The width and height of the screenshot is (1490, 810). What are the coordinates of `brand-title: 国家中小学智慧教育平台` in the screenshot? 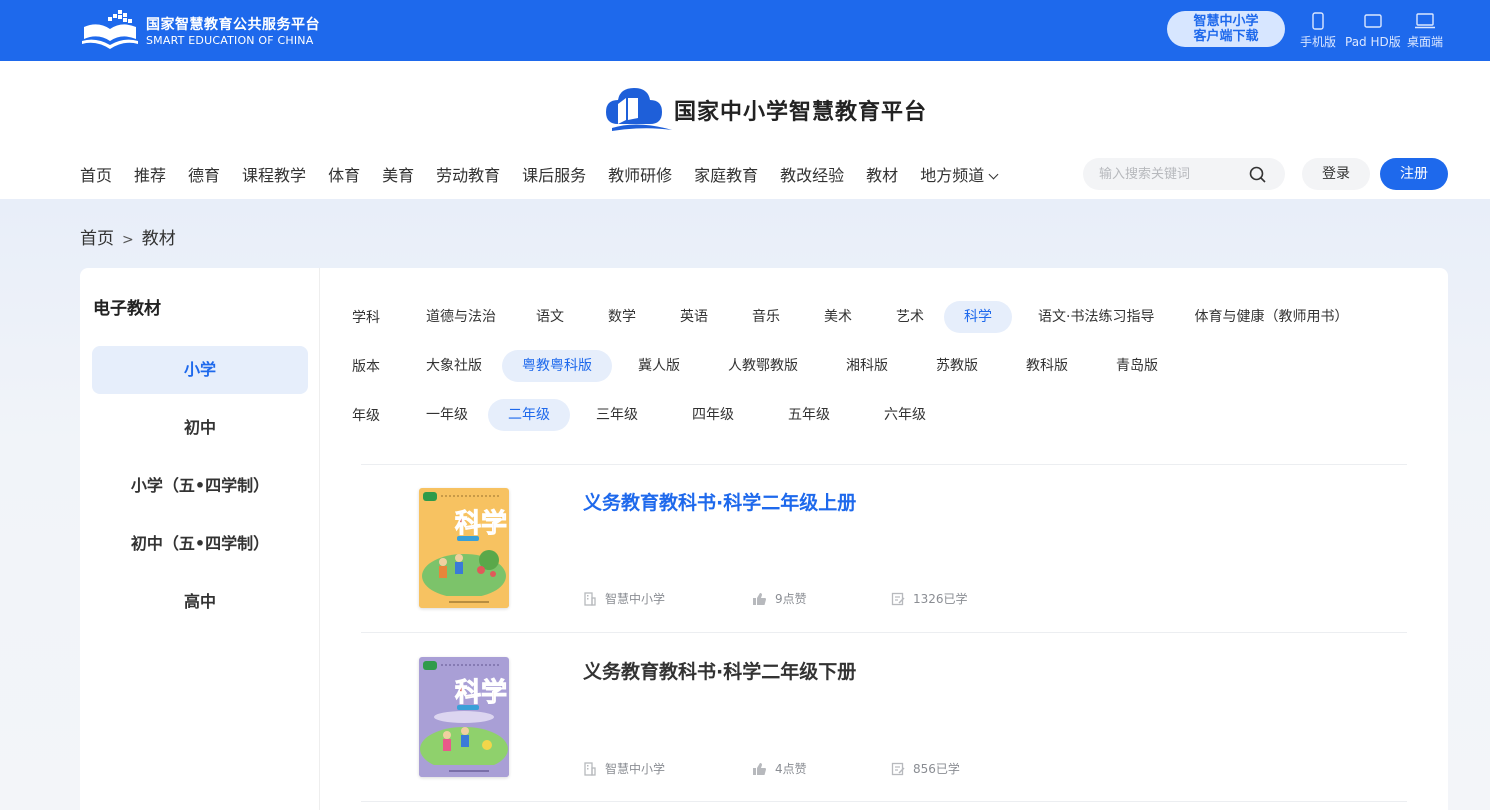 It's located at (801, 112).